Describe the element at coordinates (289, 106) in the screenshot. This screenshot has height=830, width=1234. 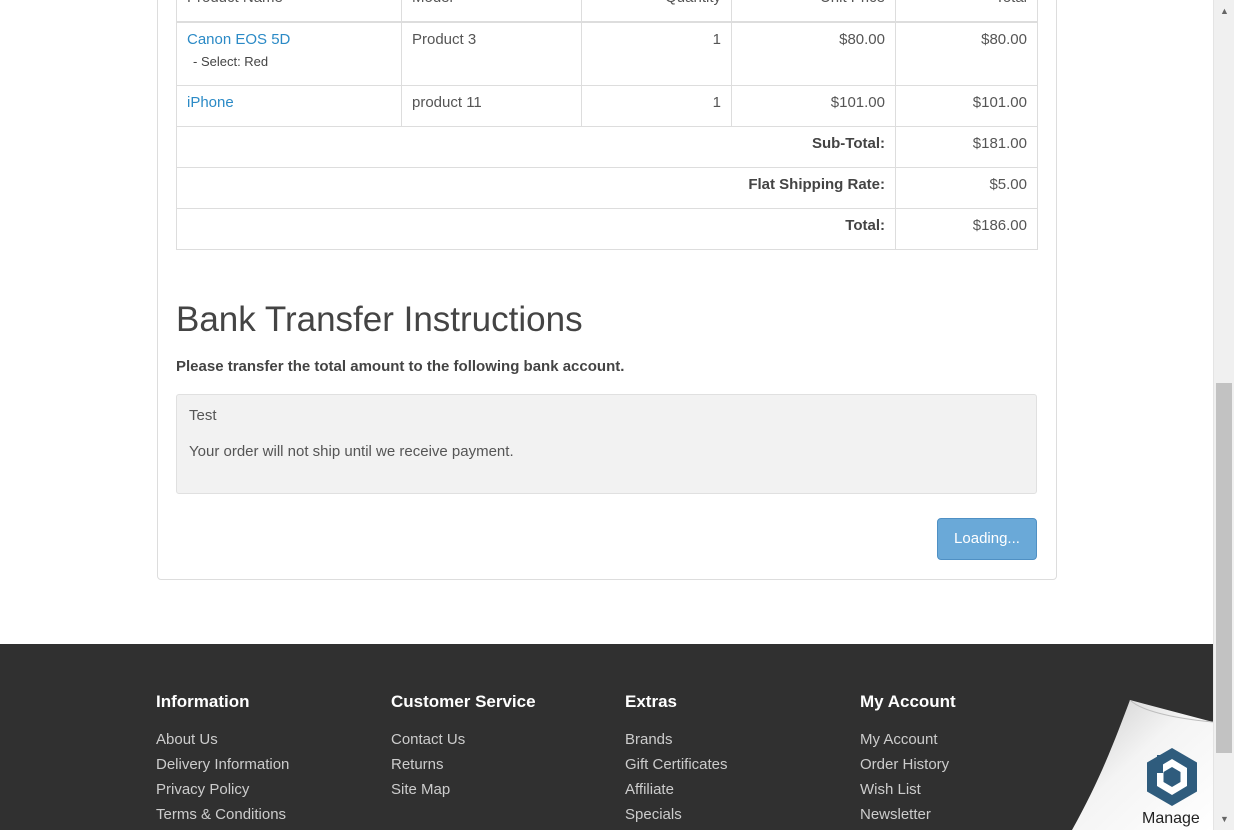
I see `product-name-cell: iPhone` at that location.